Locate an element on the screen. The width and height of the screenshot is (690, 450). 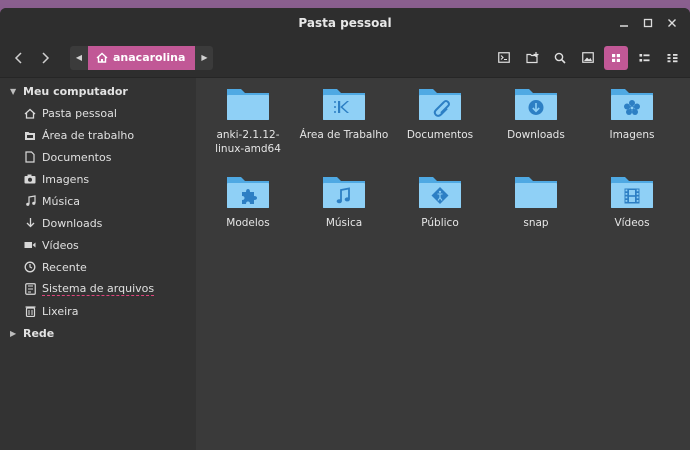
folder-downloads-icon is located at coordinates (536, 104).